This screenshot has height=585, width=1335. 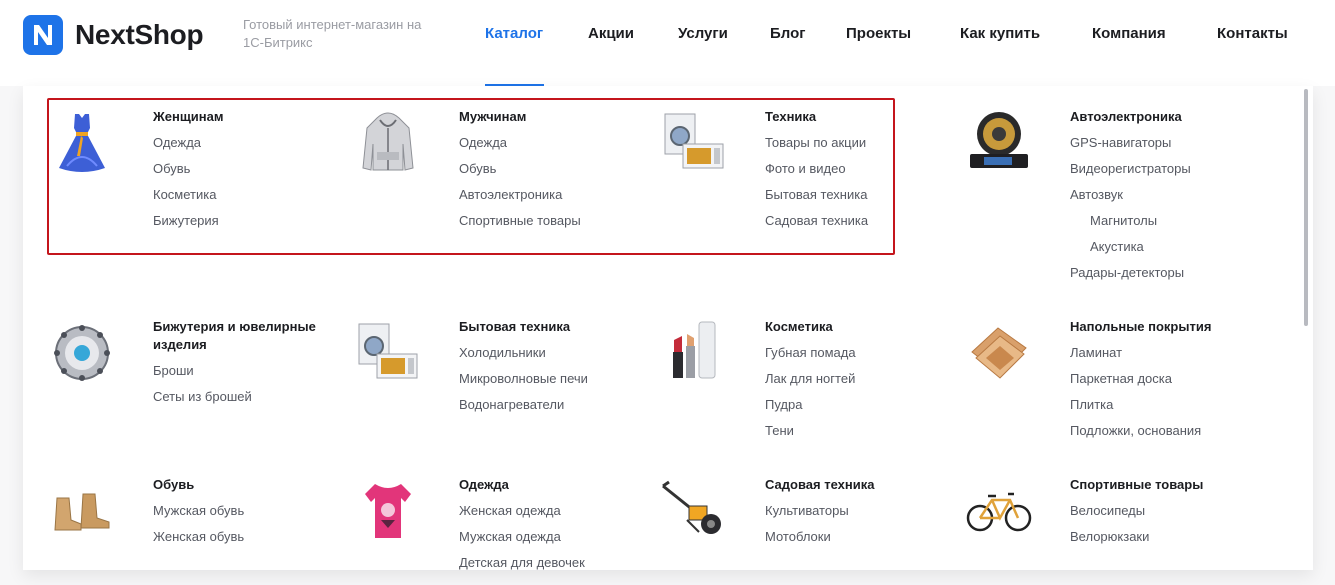 What do you see at coordinates (1160, 251) in the screenshot?
I see `category-sublink: Акустика` at bounding box center [1160, 251].